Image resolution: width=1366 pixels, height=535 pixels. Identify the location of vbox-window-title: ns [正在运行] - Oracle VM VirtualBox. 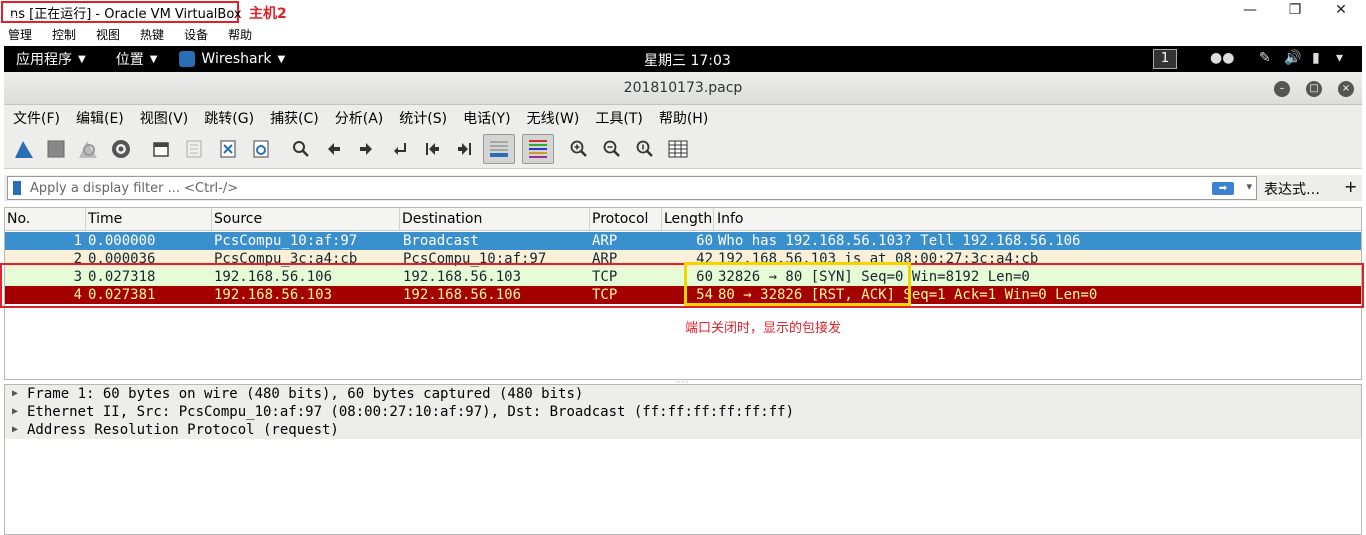
(126, 14).